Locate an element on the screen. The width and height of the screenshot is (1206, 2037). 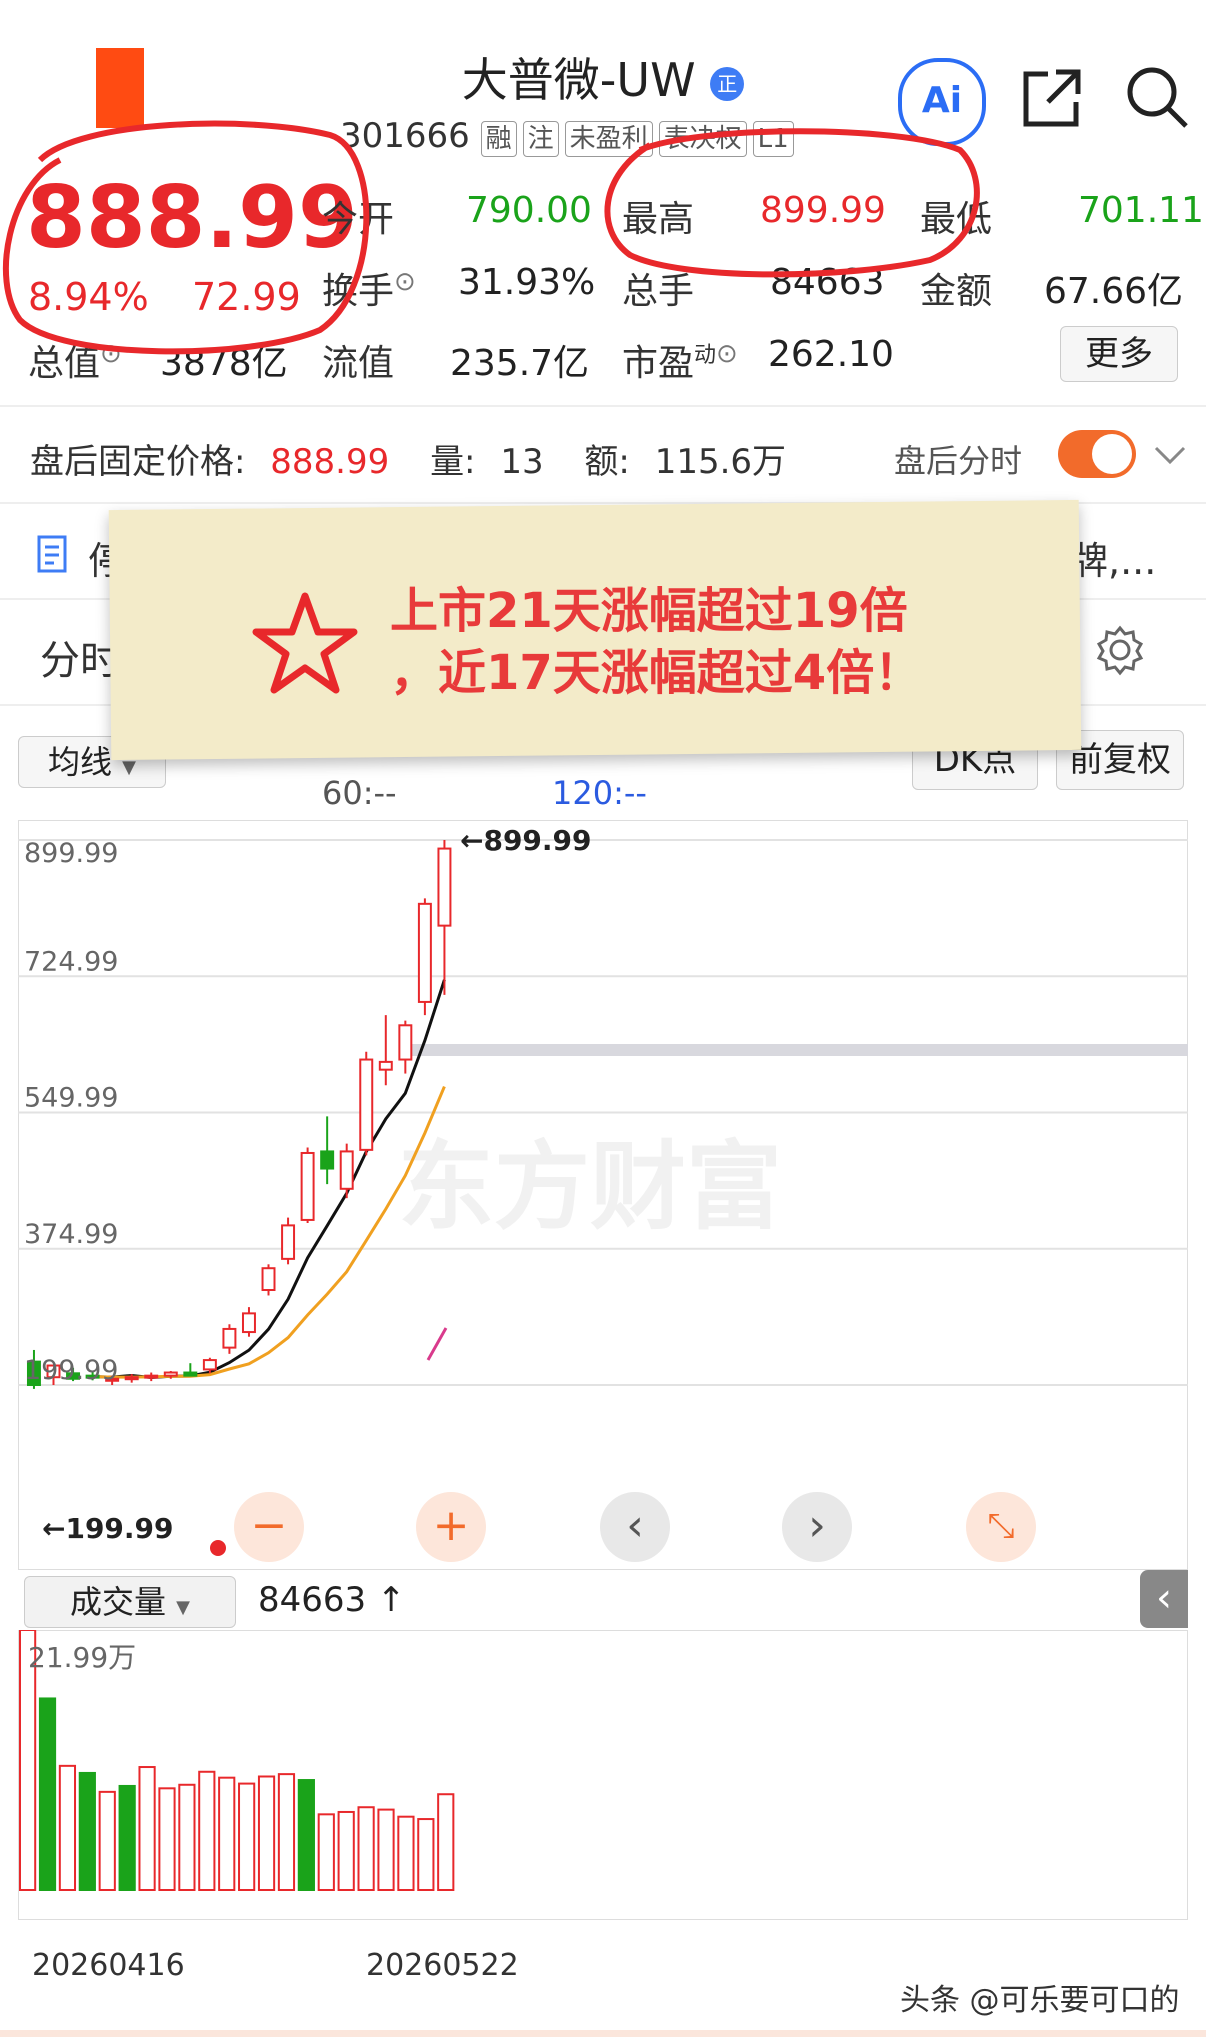
collapse-panel-button: ‹ is located at coordinates (1164, 1599).